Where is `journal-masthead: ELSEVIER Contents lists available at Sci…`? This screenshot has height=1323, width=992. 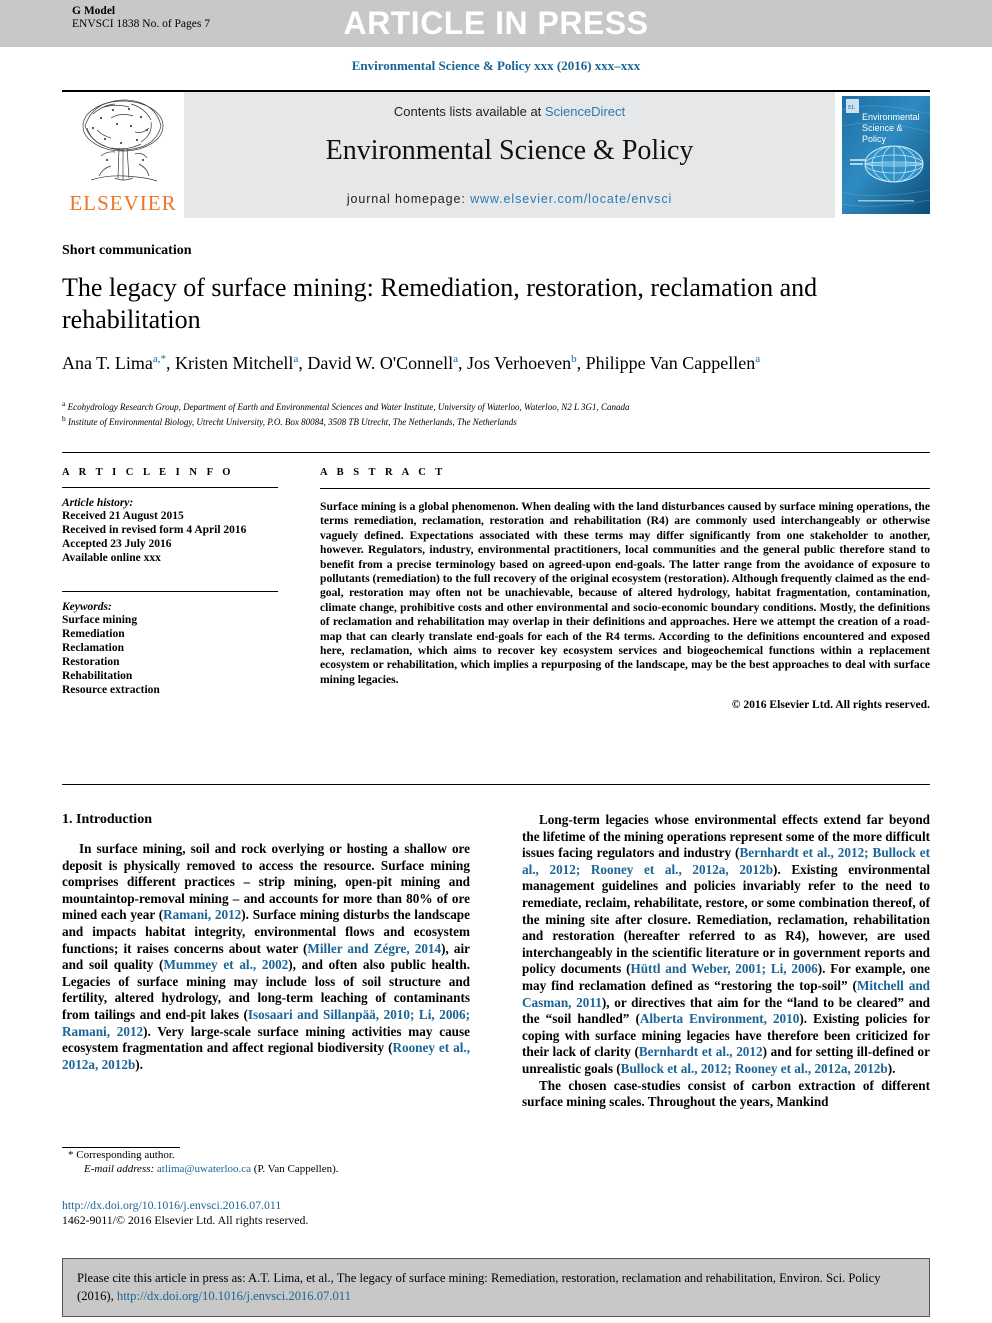 journal-masthead: ELSEVIER Contents lists available at Sci… is located at coordinates (496, 154).